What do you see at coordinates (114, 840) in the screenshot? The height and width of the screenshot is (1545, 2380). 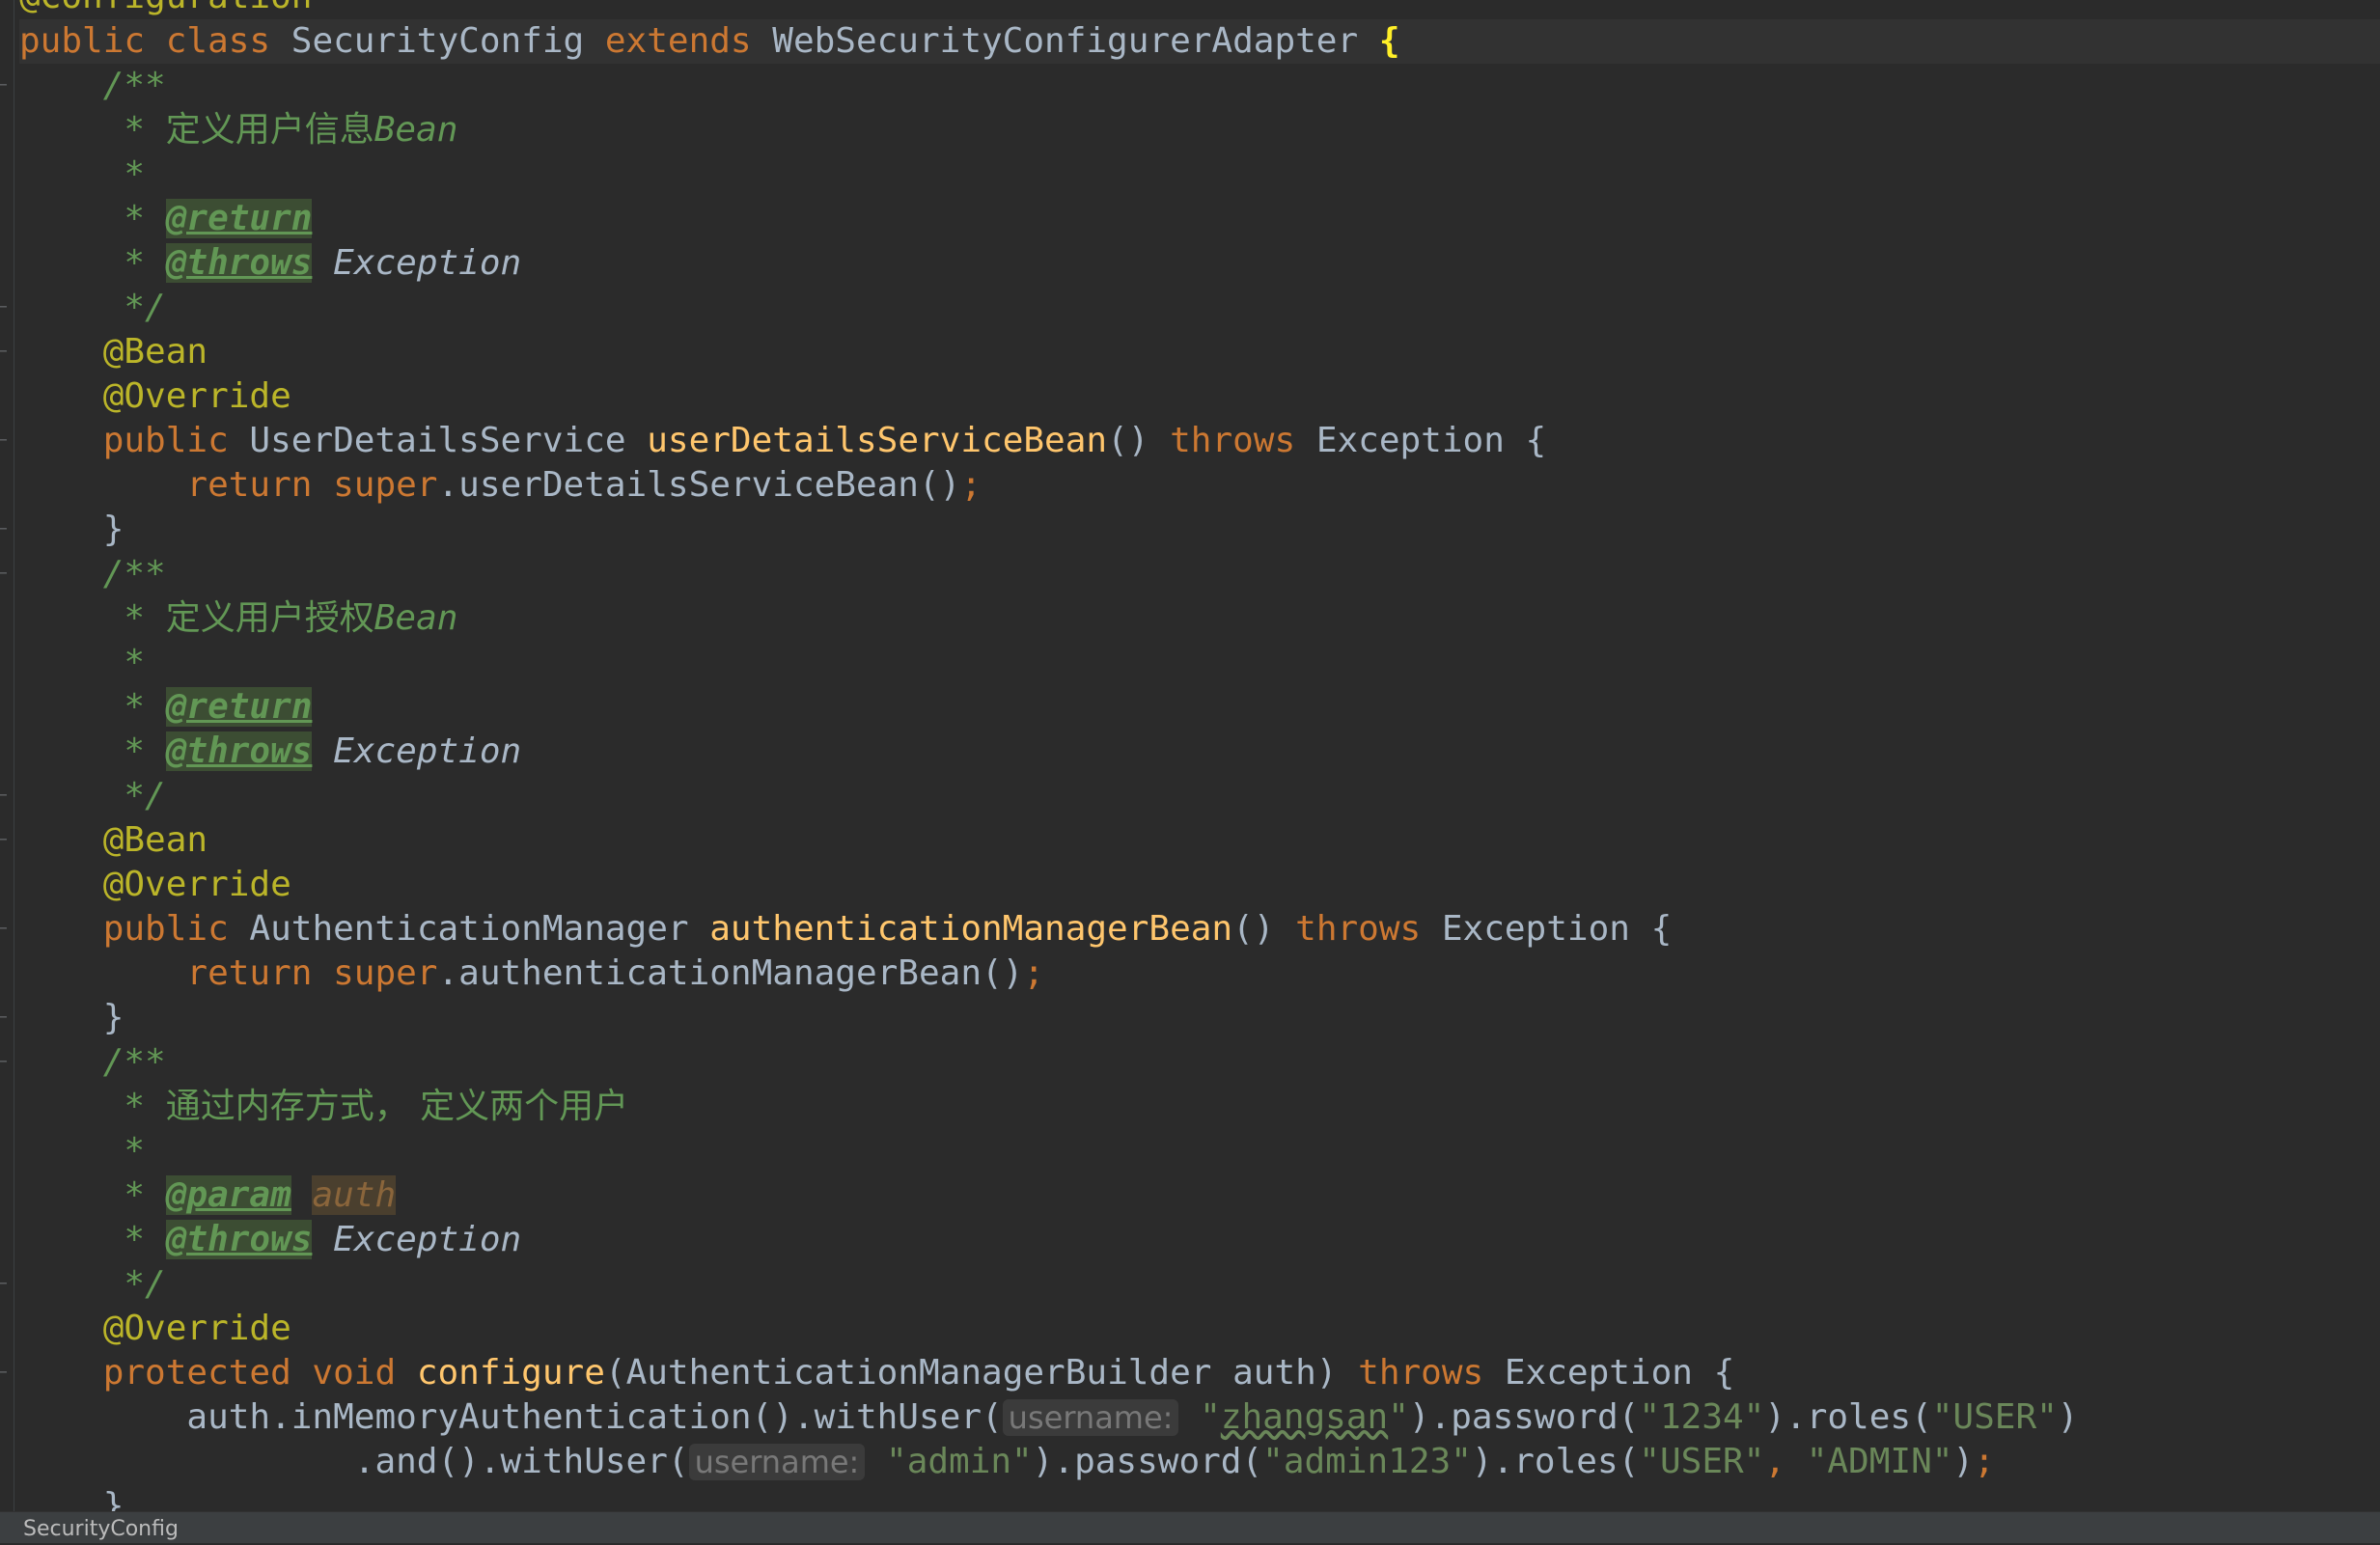 I see `code-token: @Bean` at bounding box center [114, 840].